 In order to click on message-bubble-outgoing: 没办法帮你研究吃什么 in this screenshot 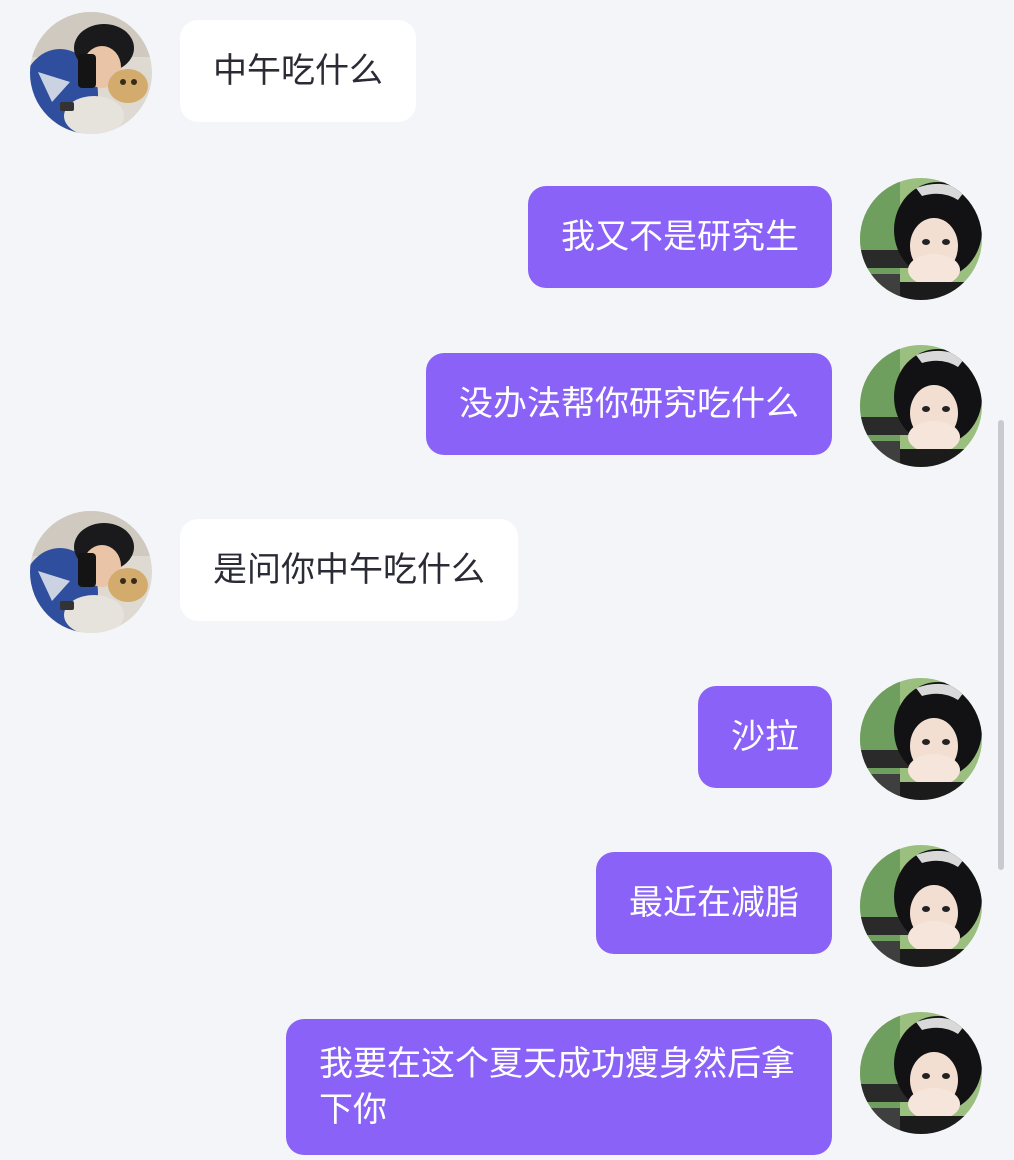, I will do `click(629, 404)`.